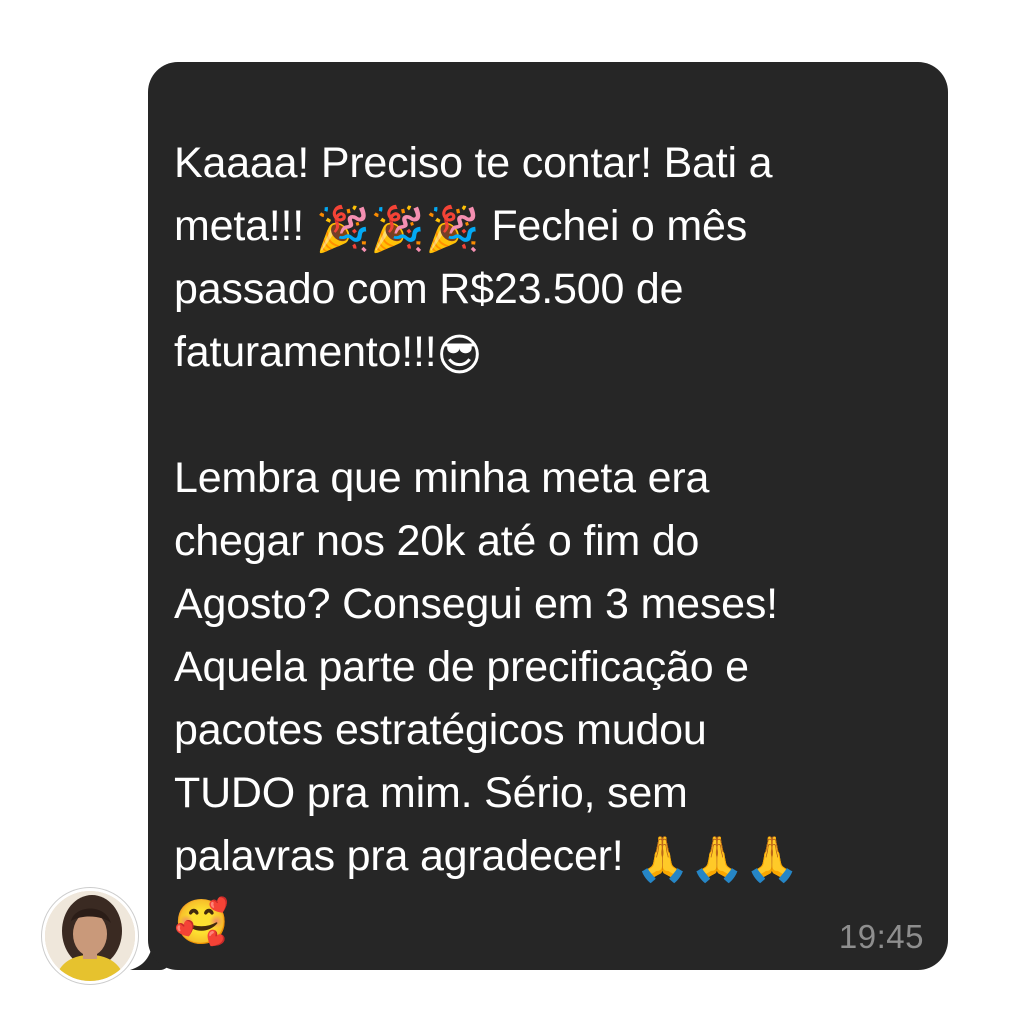 The width and height of the screenshot is (1024, 1024). I want to click on message-line: Kaaaa! Preciso te contar! Bati a, so click(473, 163).